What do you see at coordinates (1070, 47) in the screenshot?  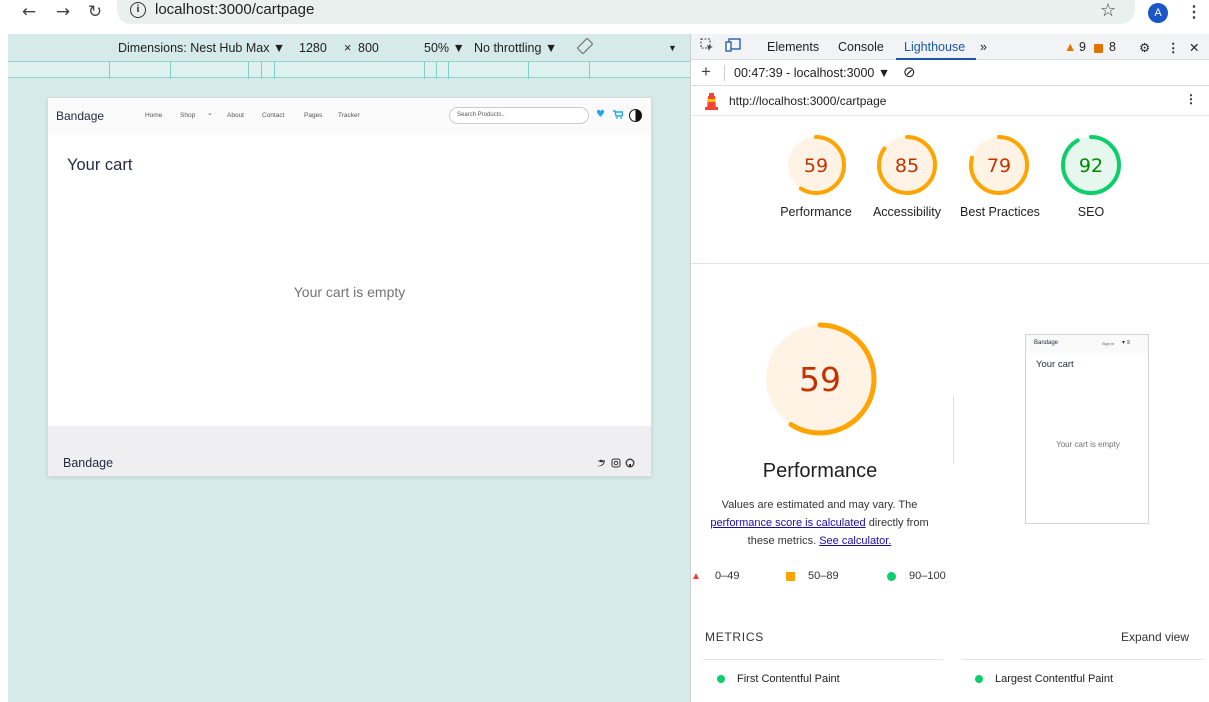 I see `warning-icon: ▲` at bounding box center [1070, 47].